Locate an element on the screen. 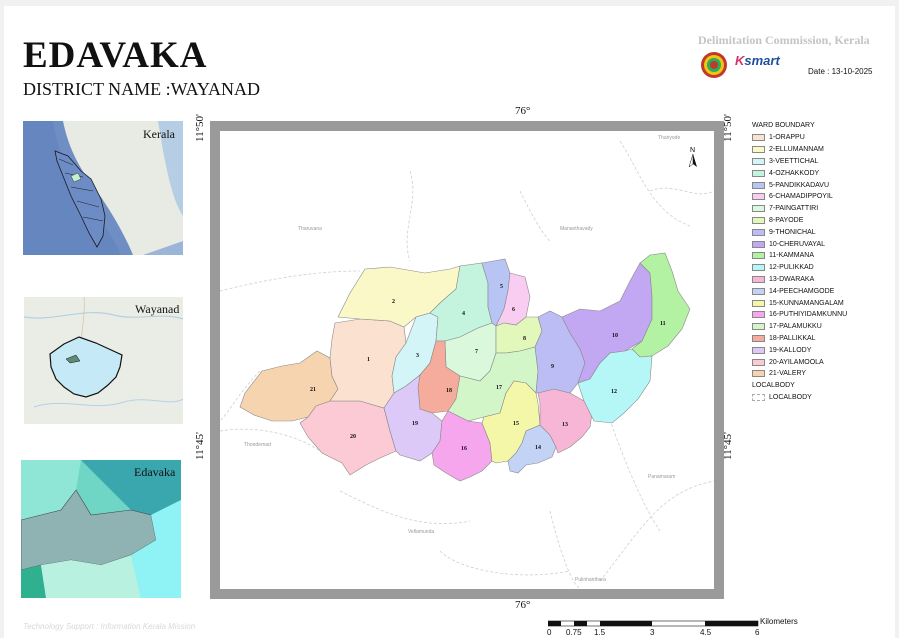  legend-item: 11-KAMMANA is located at coordinates (799, 256).